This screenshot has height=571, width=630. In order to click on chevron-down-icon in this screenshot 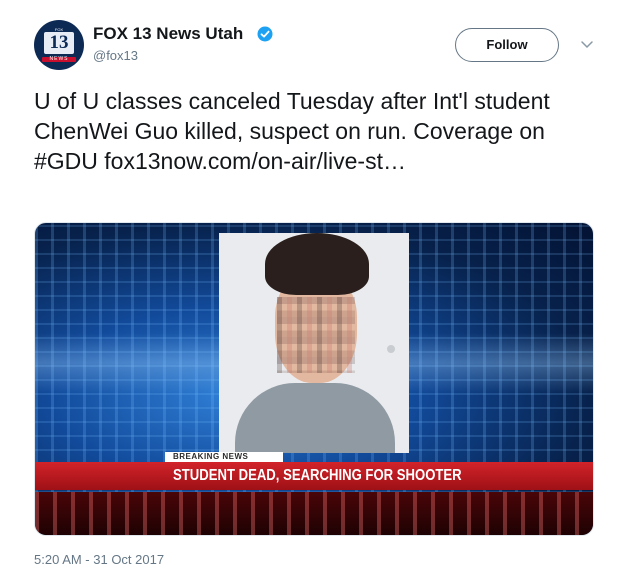, I will do `click(587, 45)`.